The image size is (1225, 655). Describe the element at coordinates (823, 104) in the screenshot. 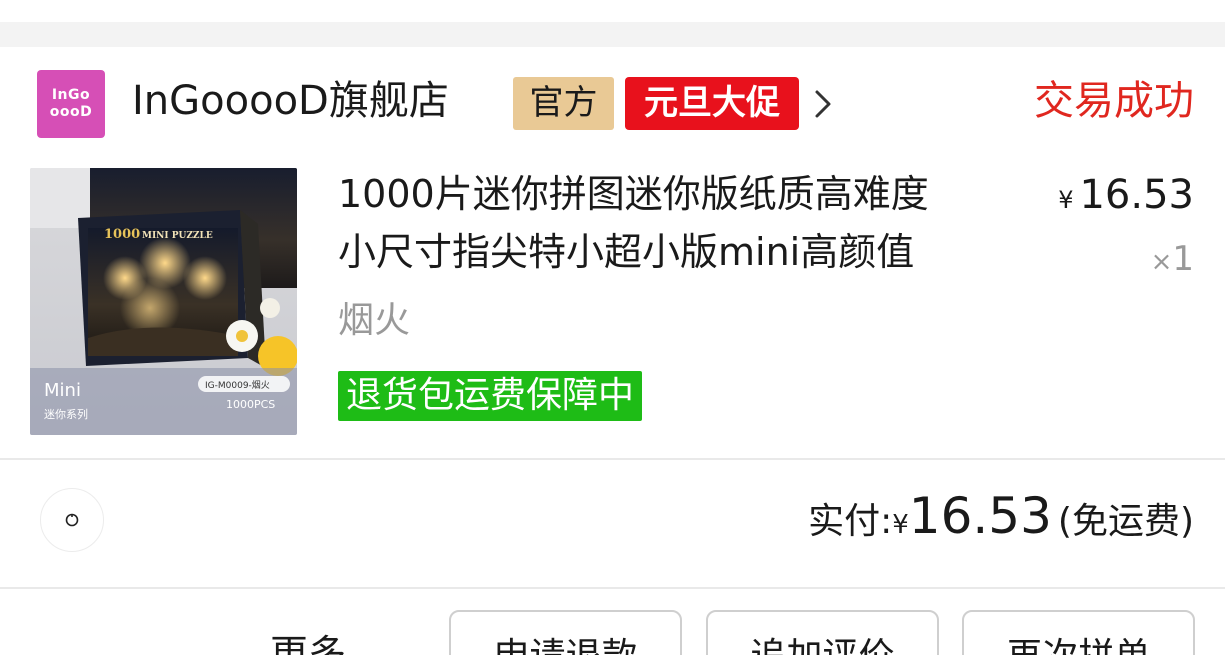

I see `chevron-right-icon` at that location.